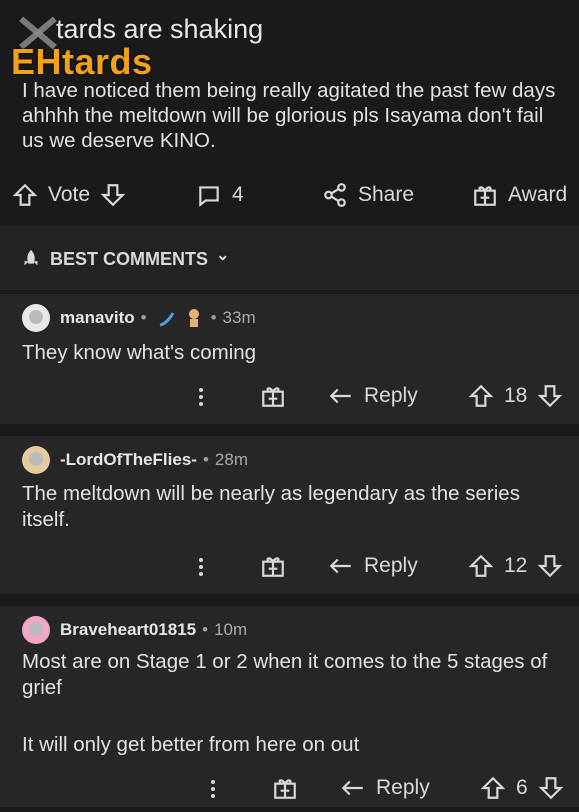 This screenshot has width=579, height=812. What do you see at coordinates (220, 195) in the screenshot?
I see `comments-button: 4` at bounding box center [220, 195].